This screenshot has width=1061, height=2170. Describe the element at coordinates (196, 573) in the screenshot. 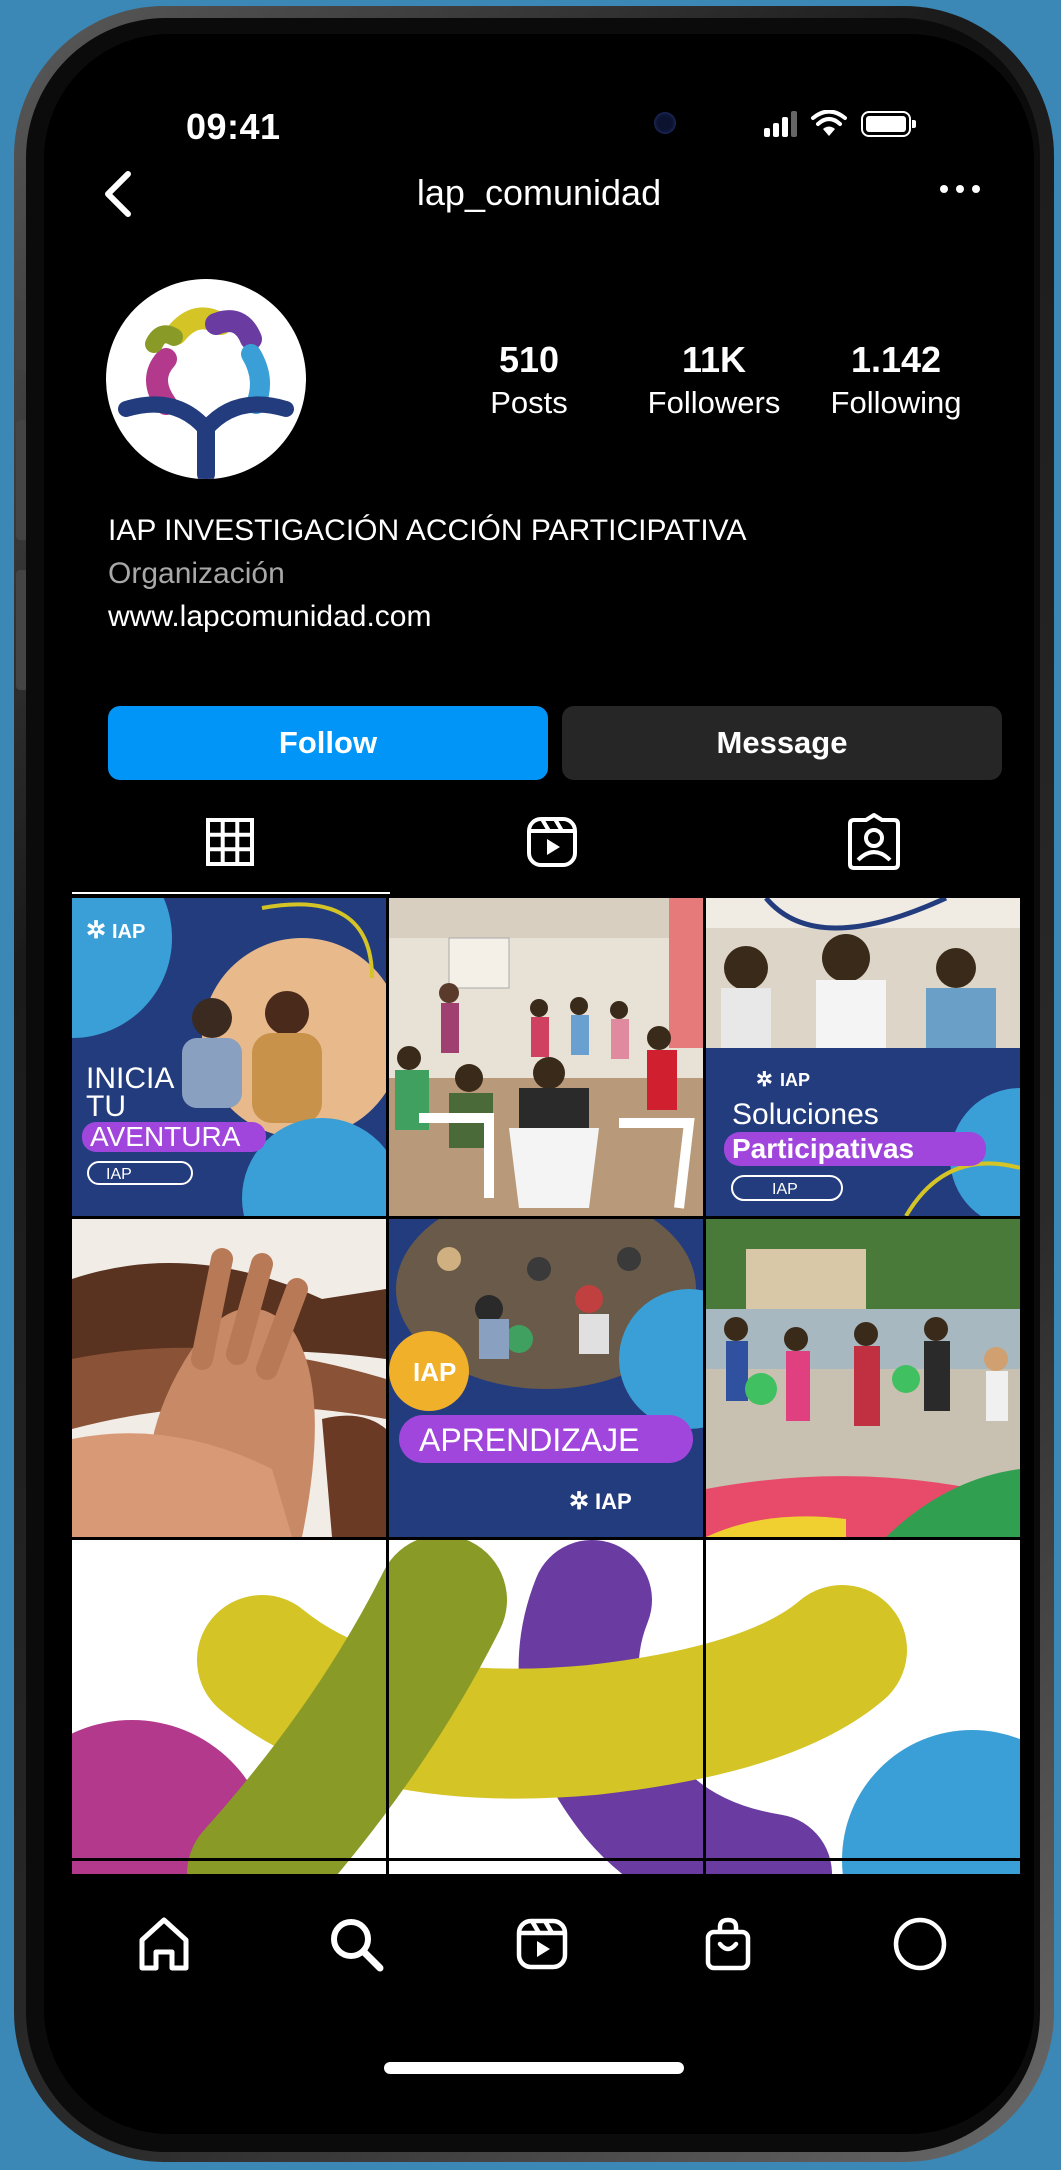

I see `profile-category: Organización` at that location.